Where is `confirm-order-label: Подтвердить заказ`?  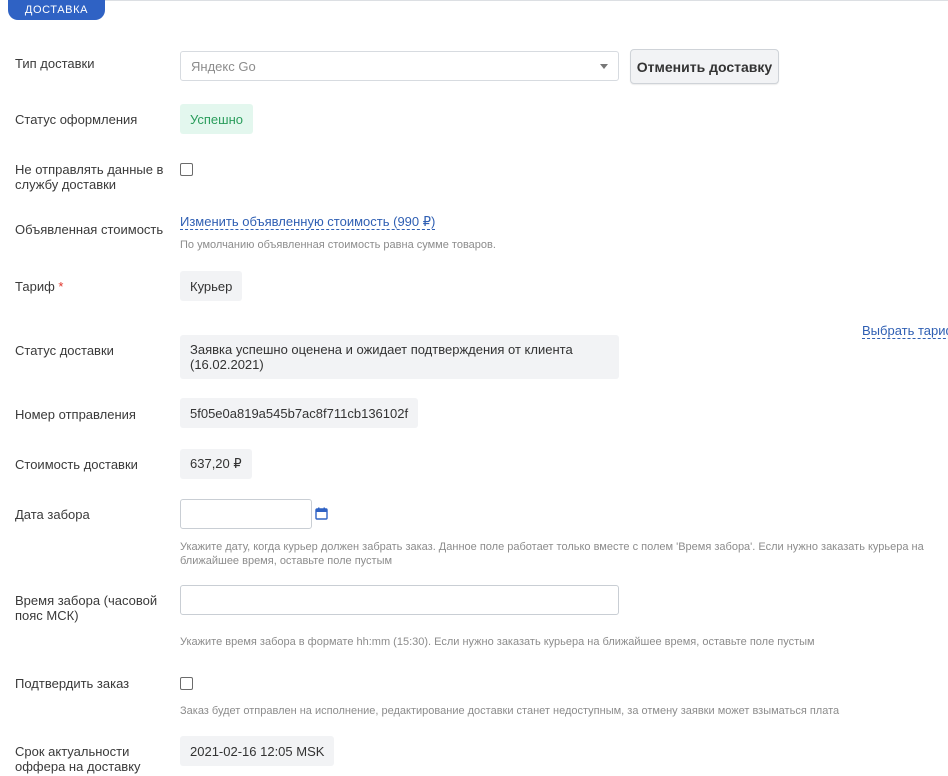 confirm-order-label: Подтвердить заказ is located at coordinates (72, 683).